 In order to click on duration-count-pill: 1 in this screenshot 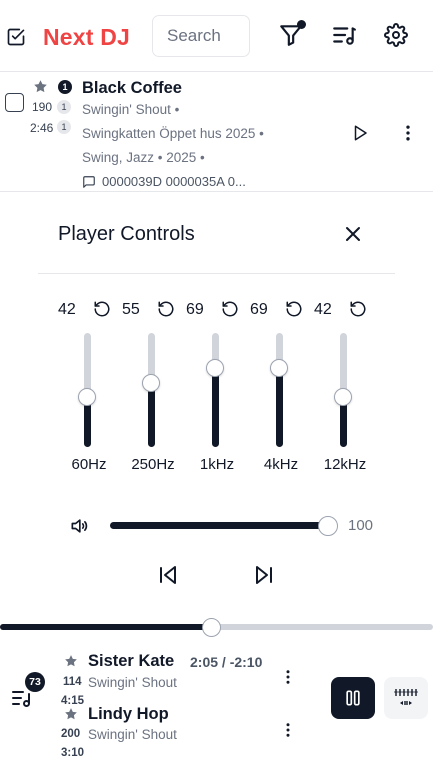, I will do `click(64, 127)`.